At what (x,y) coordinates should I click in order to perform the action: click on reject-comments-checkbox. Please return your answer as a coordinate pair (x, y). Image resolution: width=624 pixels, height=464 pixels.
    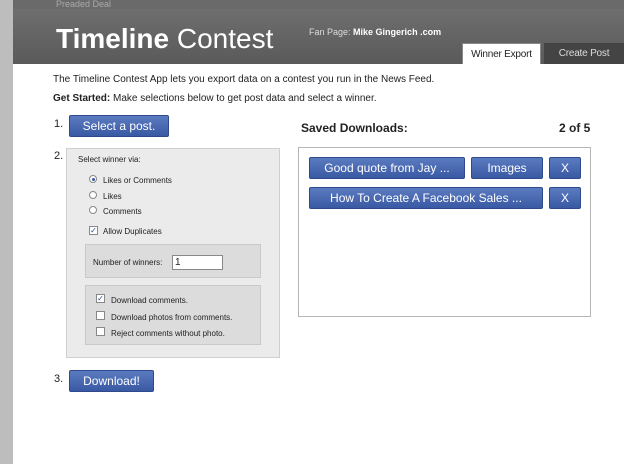
    Looking at the image, I should click on (100, 331).